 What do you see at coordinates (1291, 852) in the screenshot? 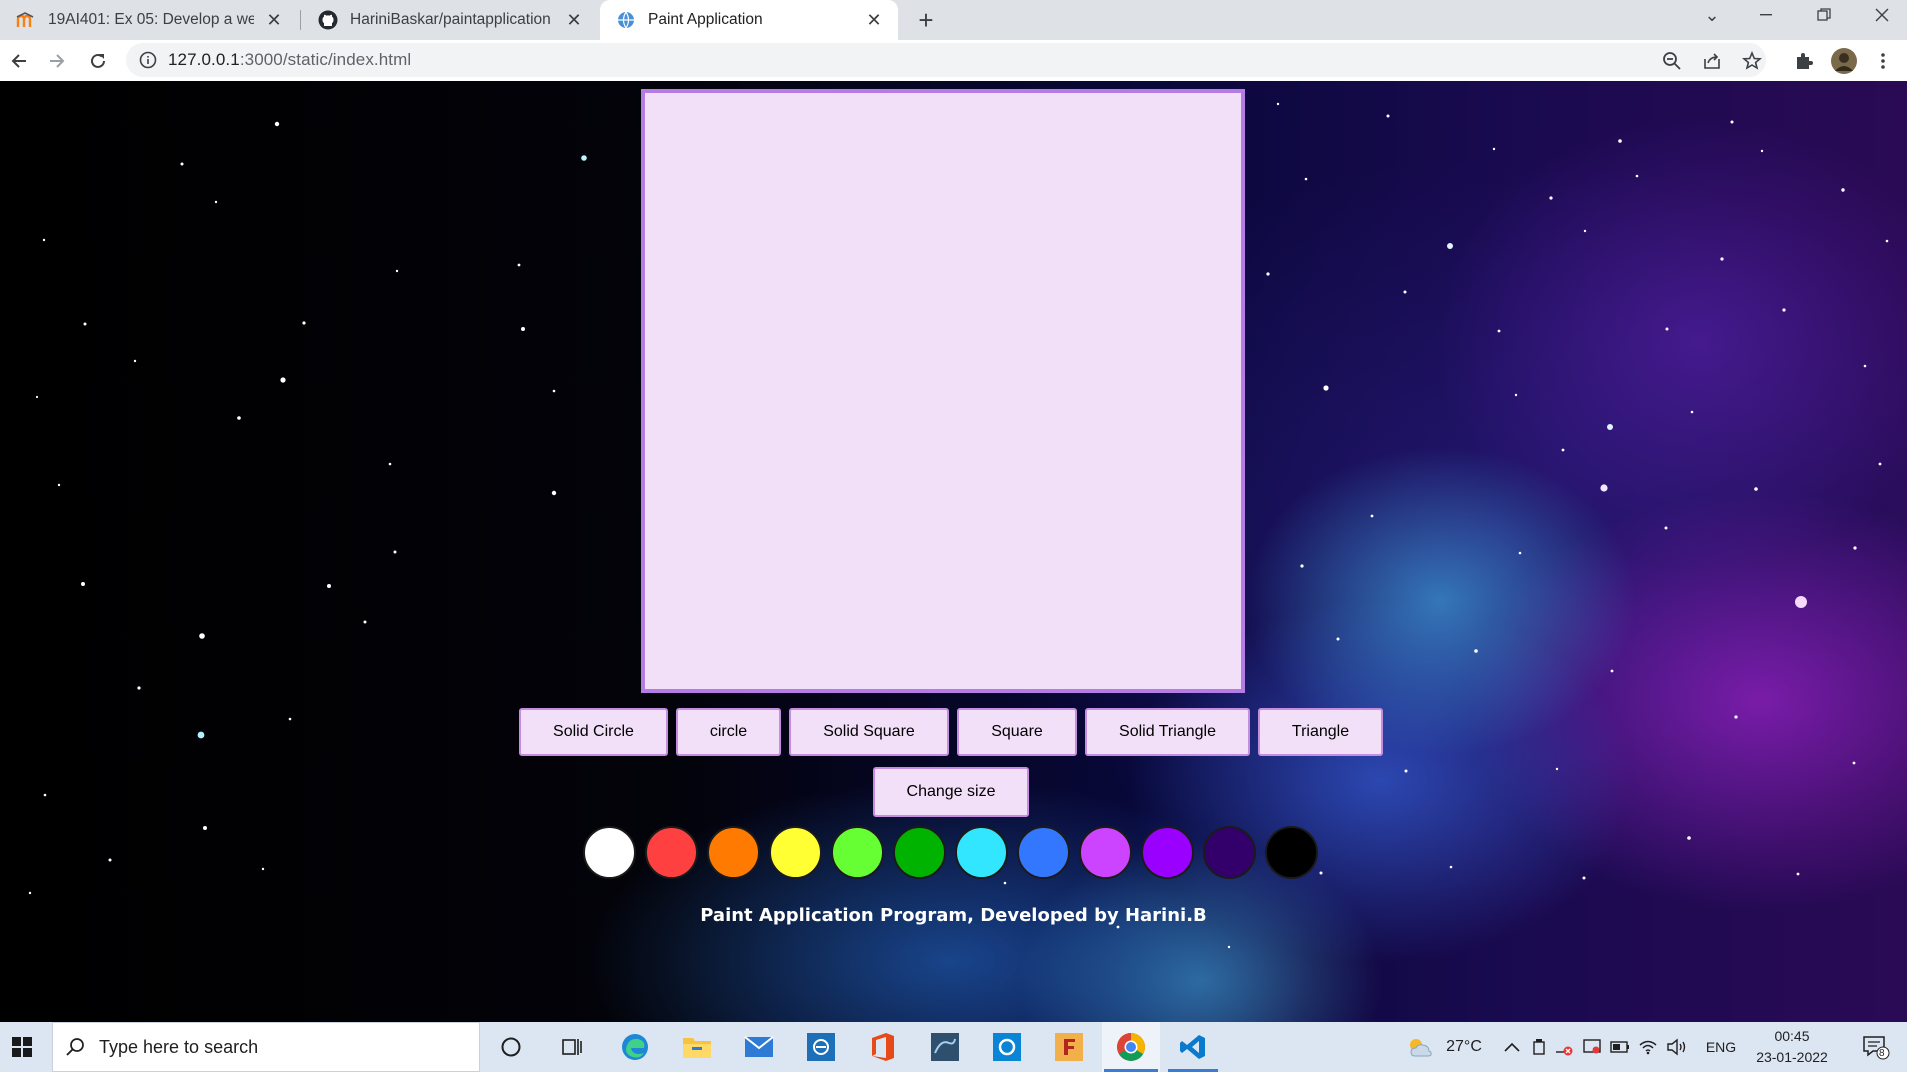
I see `color-swatch-black` at bounding box center [1291, 852].